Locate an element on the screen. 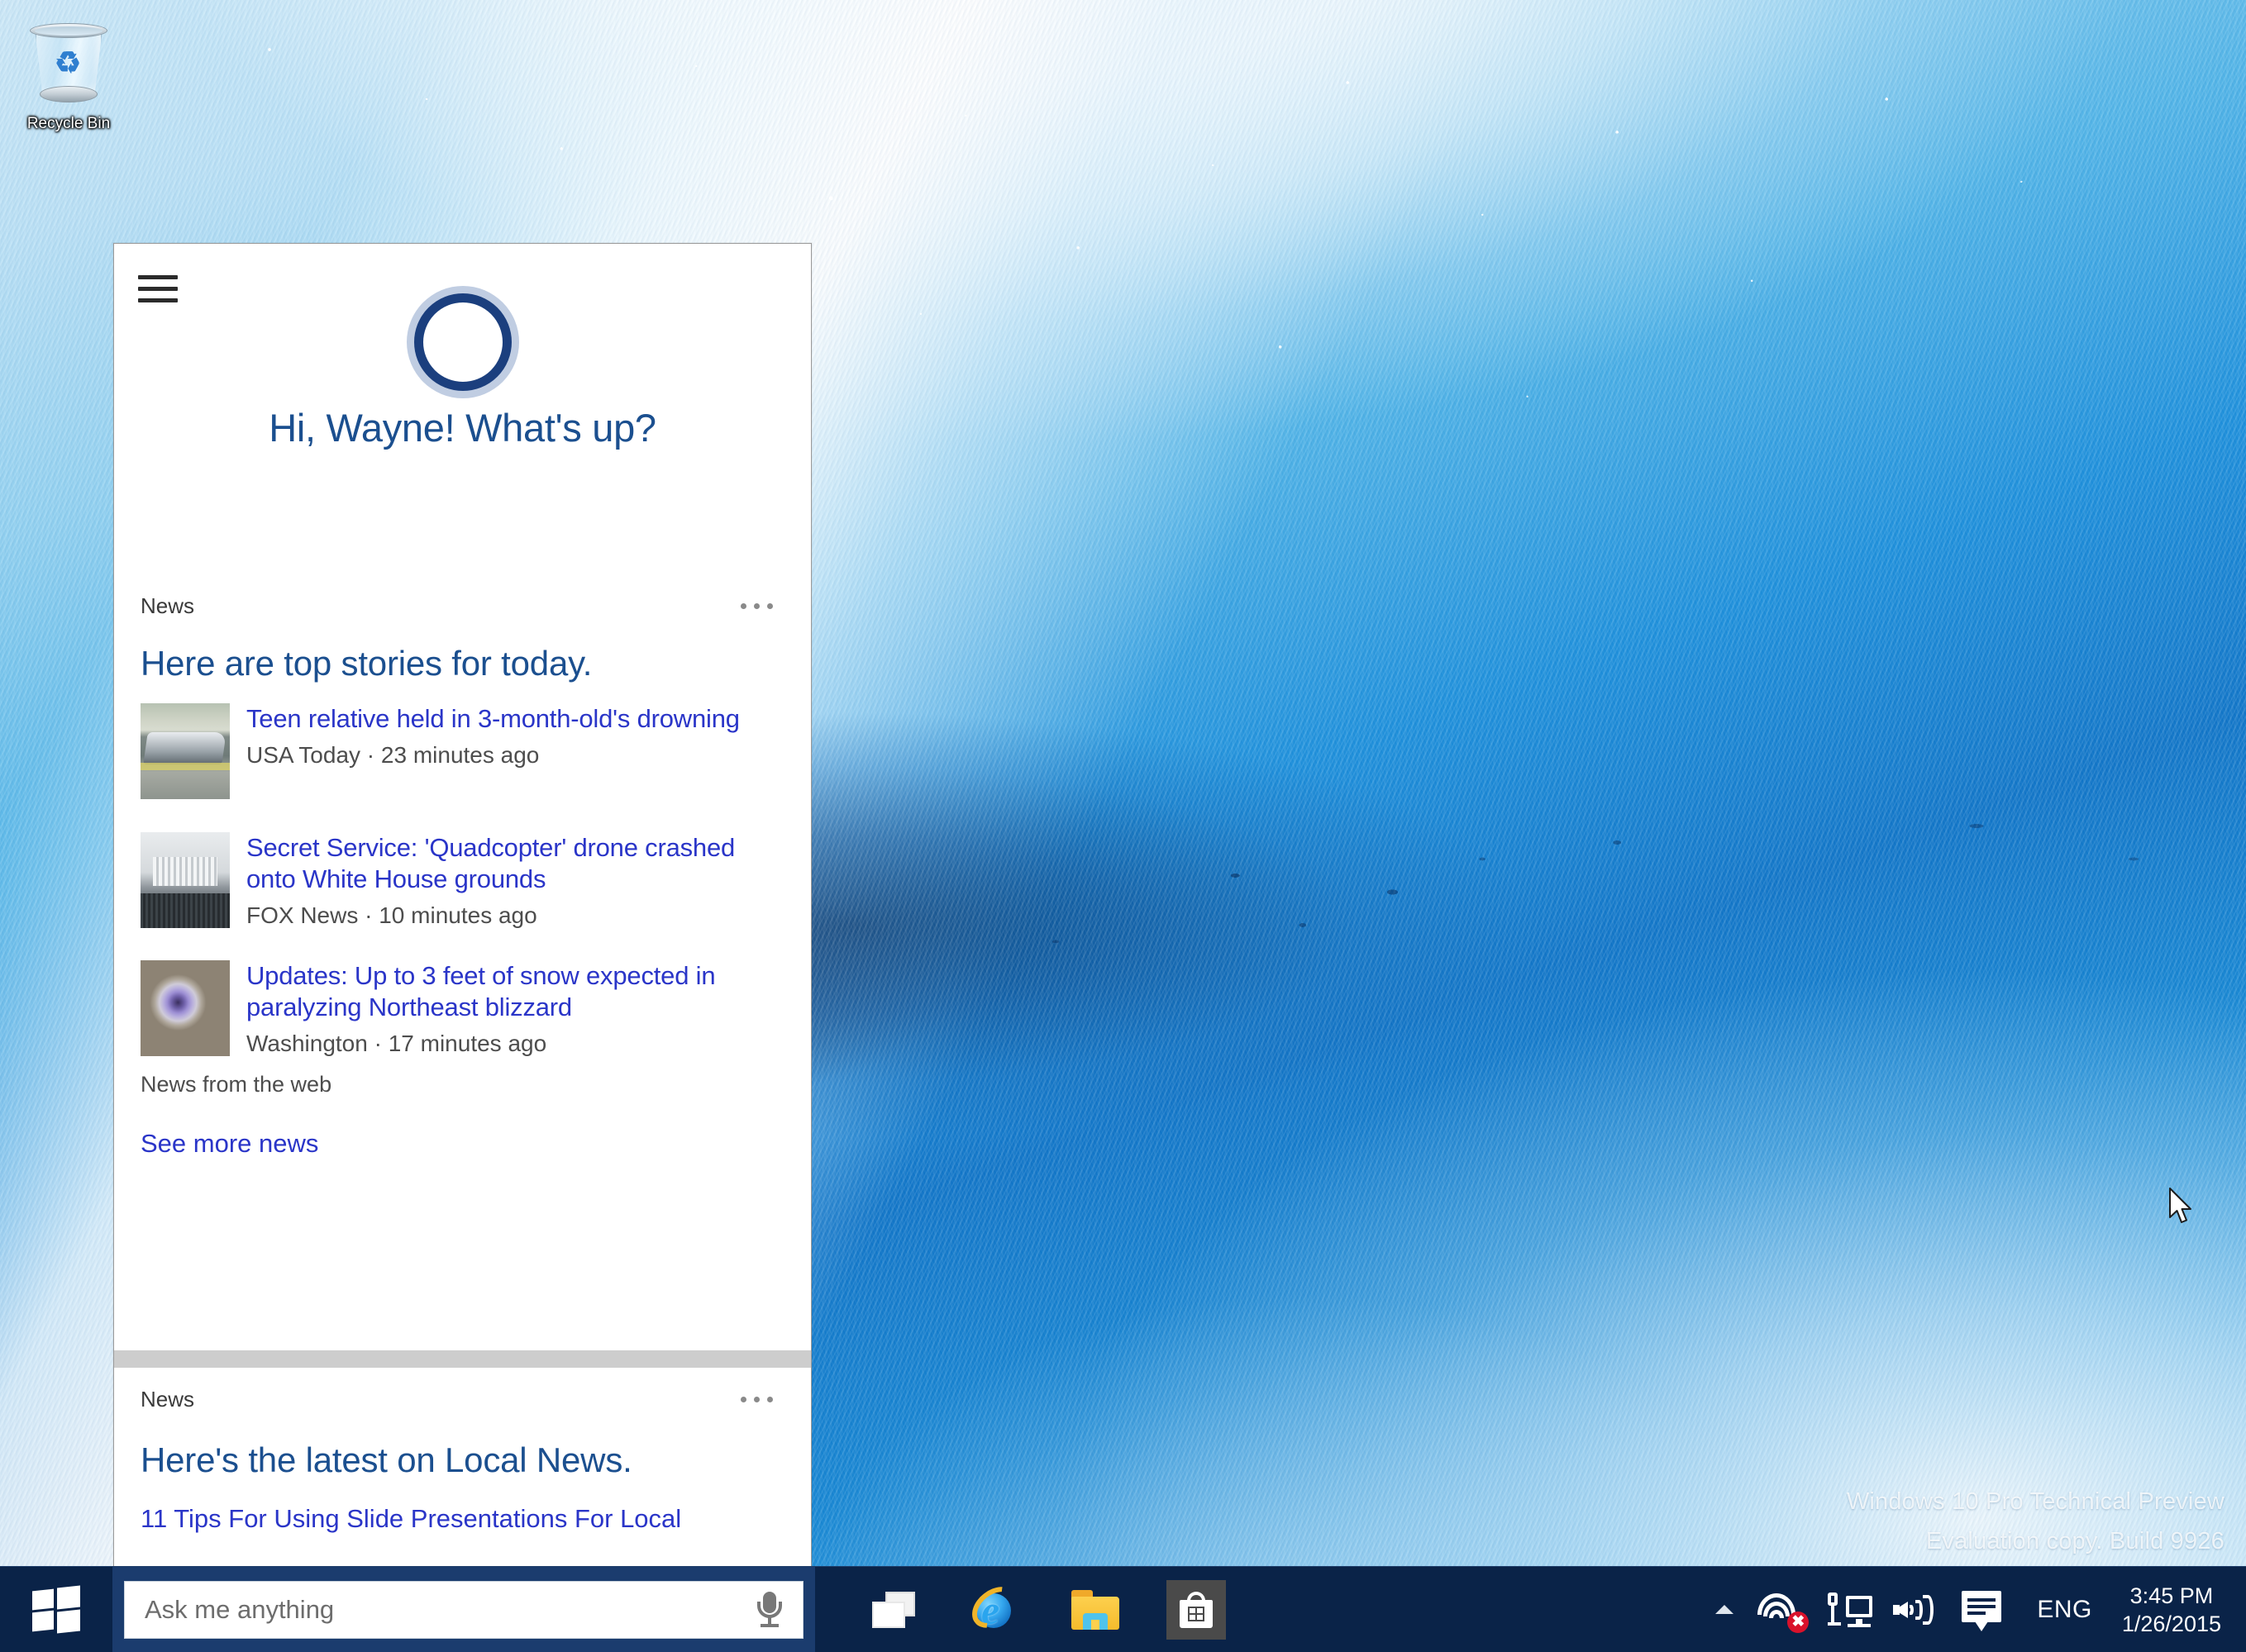 The image size is (2246, 1652). network-error-icon: ✖ is located at coordinates (1783, 1610).